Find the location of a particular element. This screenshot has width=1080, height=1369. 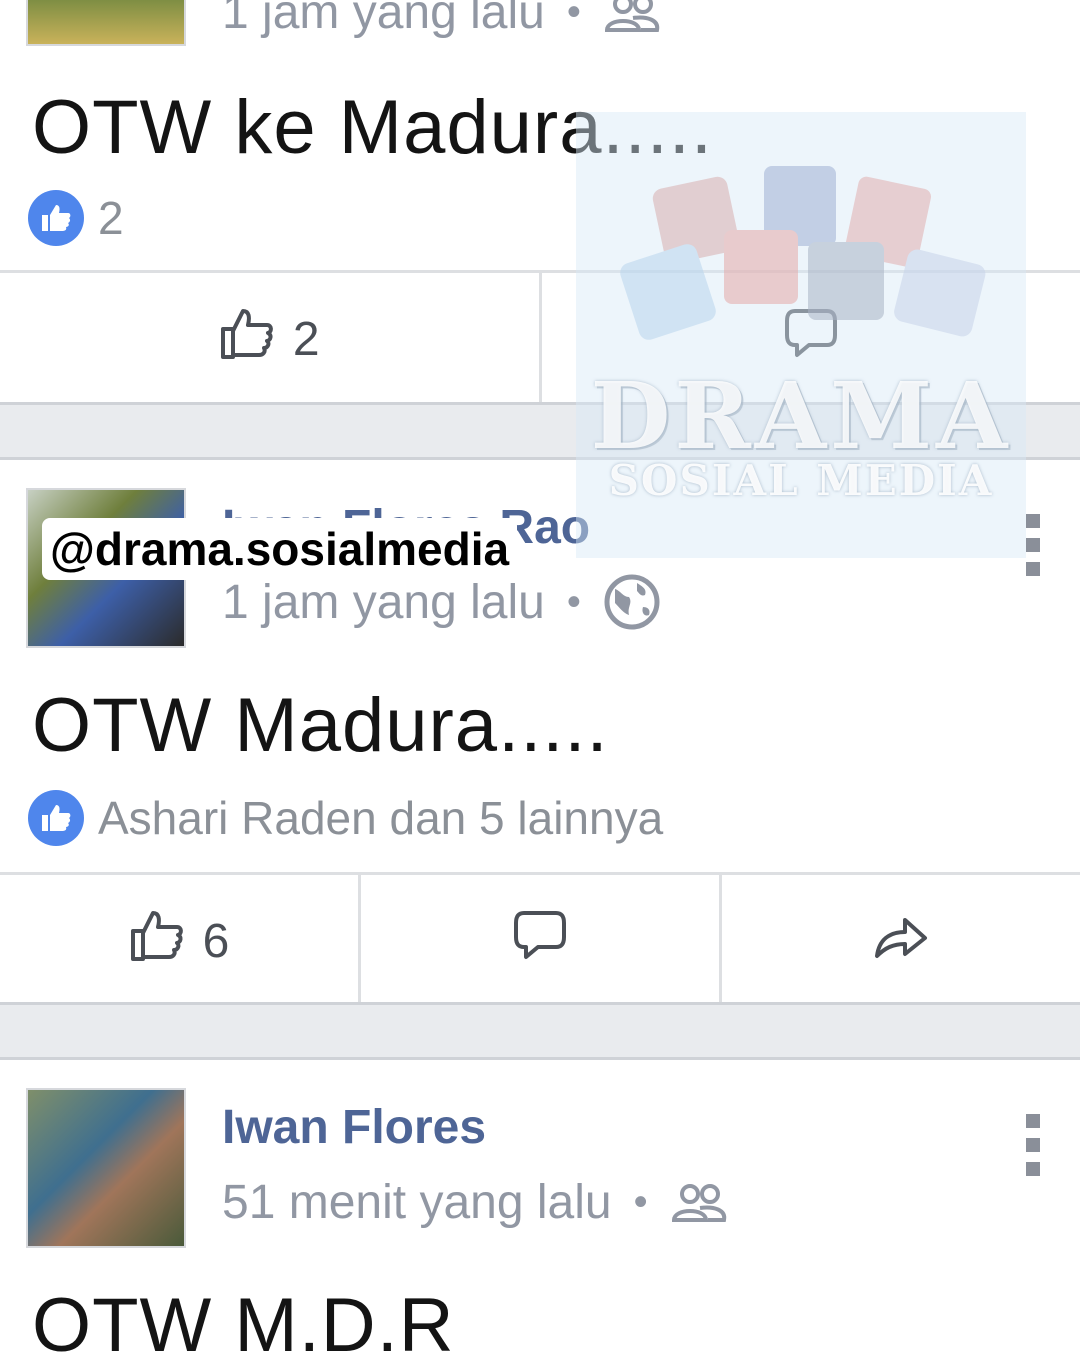

comment-icon is located at coordinates (540, 941).